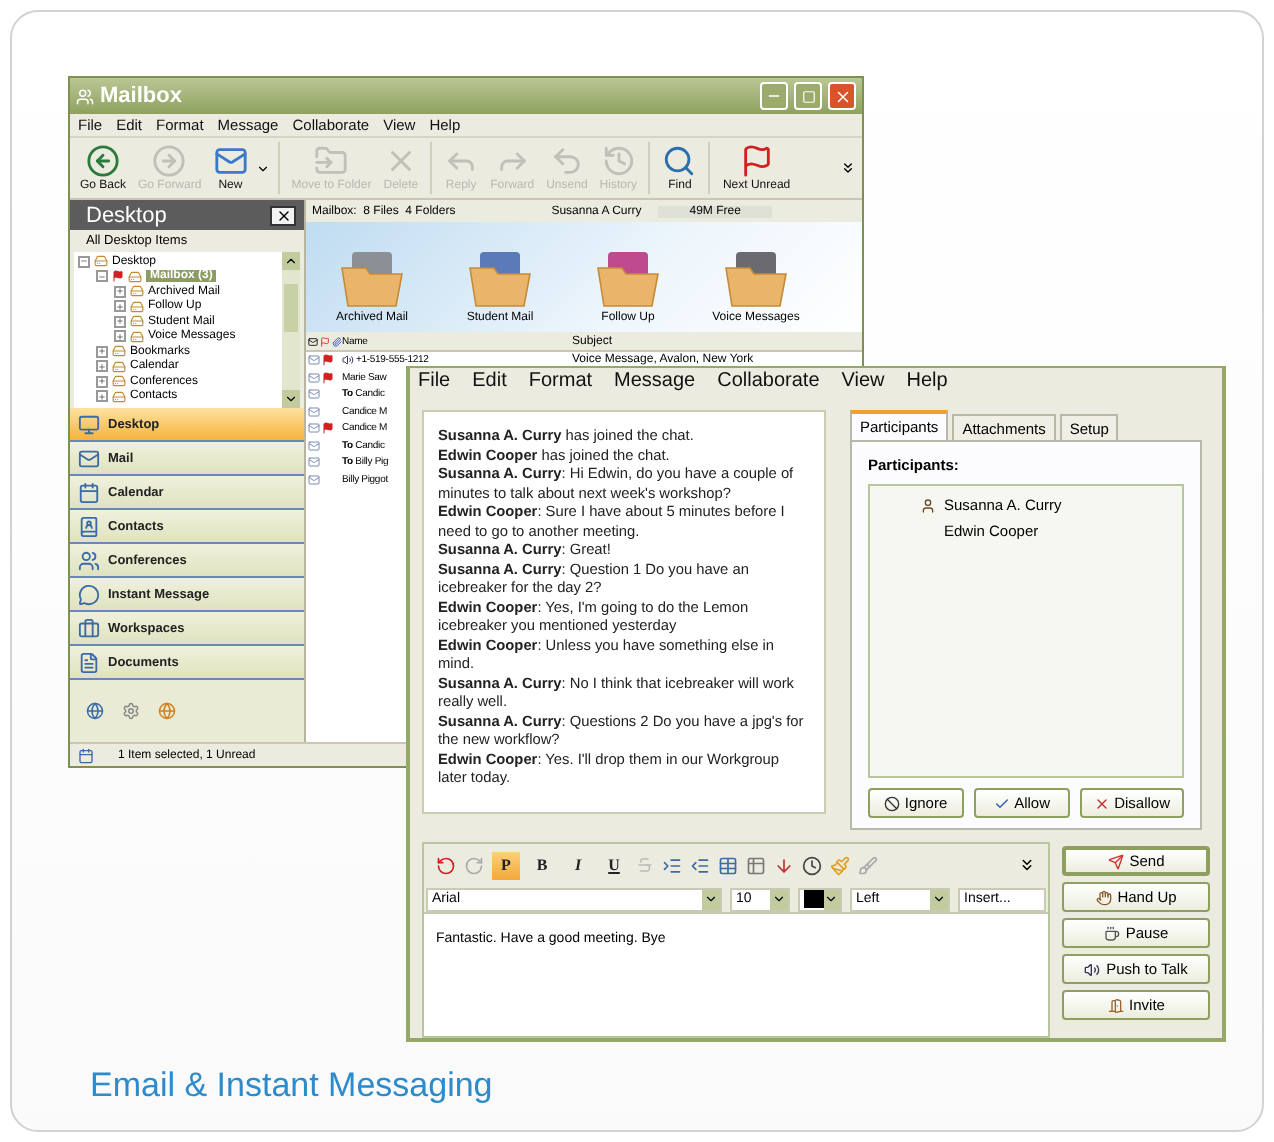  What do you see at coordinates (291, 399) in the screenshot?
I see `scroll-down-icon` at bounding box center [291, 399].